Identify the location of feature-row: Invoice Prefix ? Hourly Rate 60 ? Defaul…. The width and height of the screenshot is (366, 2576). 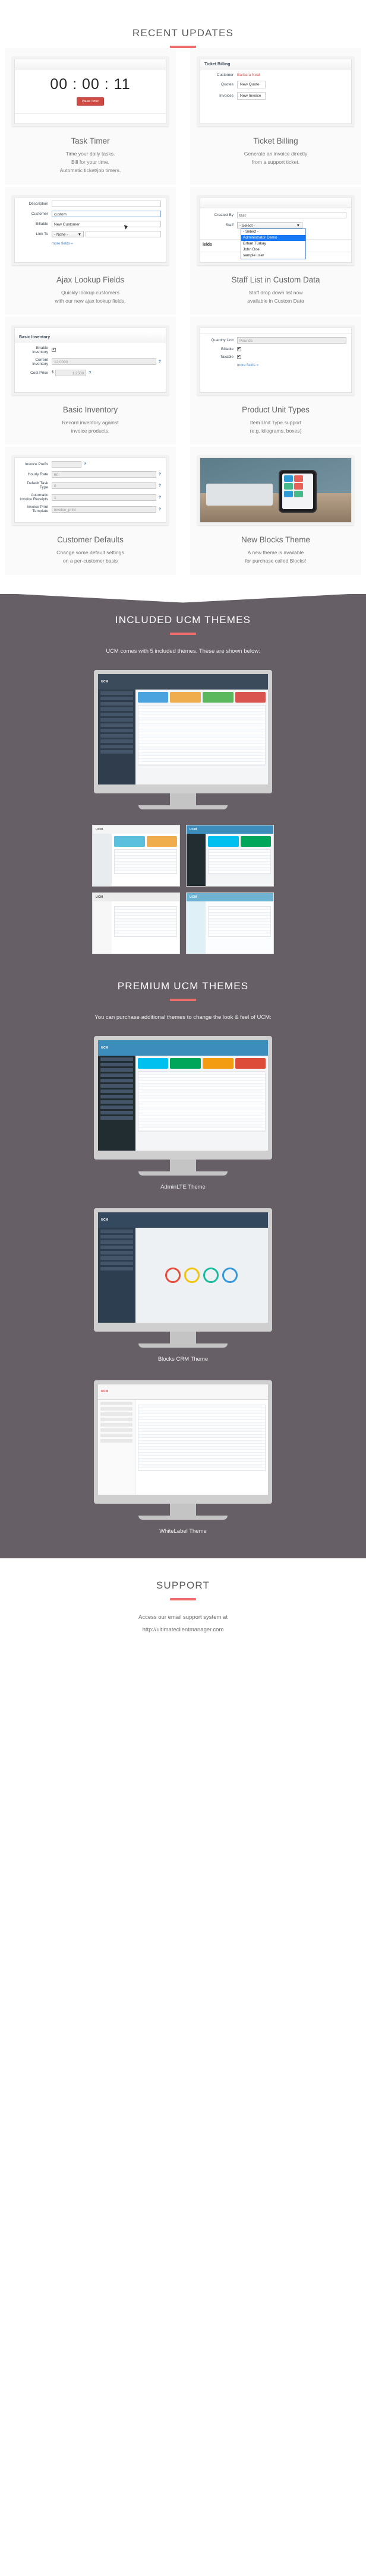
(183, 512).